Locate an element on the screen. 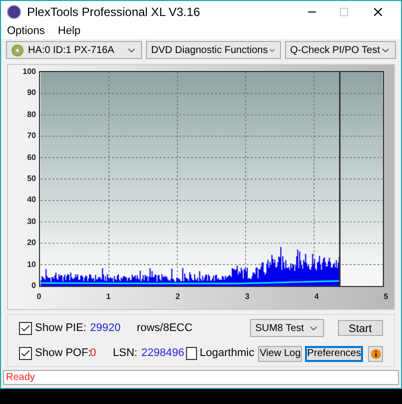  y-tick-label: 30 is located at coordinates (31, 222).